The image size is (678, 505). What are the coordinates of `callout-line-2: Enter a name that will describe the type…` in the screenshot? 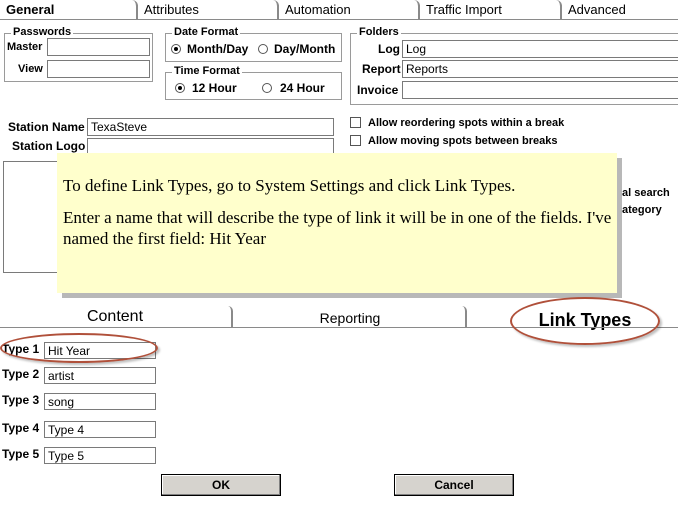 It's located at (337, 228).